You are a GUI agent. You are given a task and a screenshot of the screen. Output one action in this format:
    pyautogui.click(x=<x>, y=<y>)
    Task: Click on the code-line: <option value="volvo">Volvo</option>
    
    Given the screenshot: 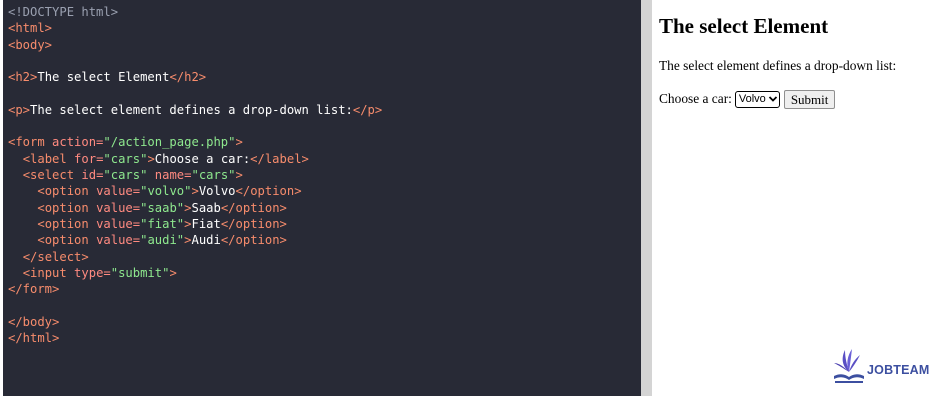 What is the action you would take?
    pyautogui.click(x=155, y=191)
    